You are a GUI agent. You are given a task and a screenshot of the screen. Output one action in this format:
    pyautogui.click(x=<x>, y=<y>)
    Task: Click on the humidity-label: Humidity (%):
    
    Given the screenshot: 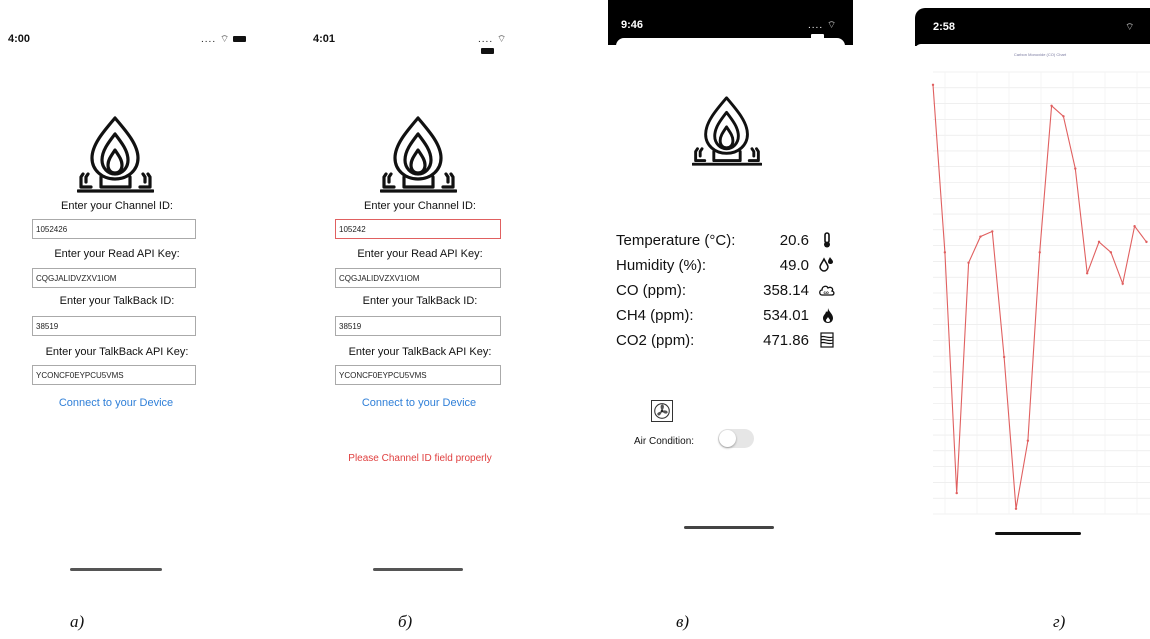 What is the action you would take?
    pyautogui.click(x=661, y=265)
    